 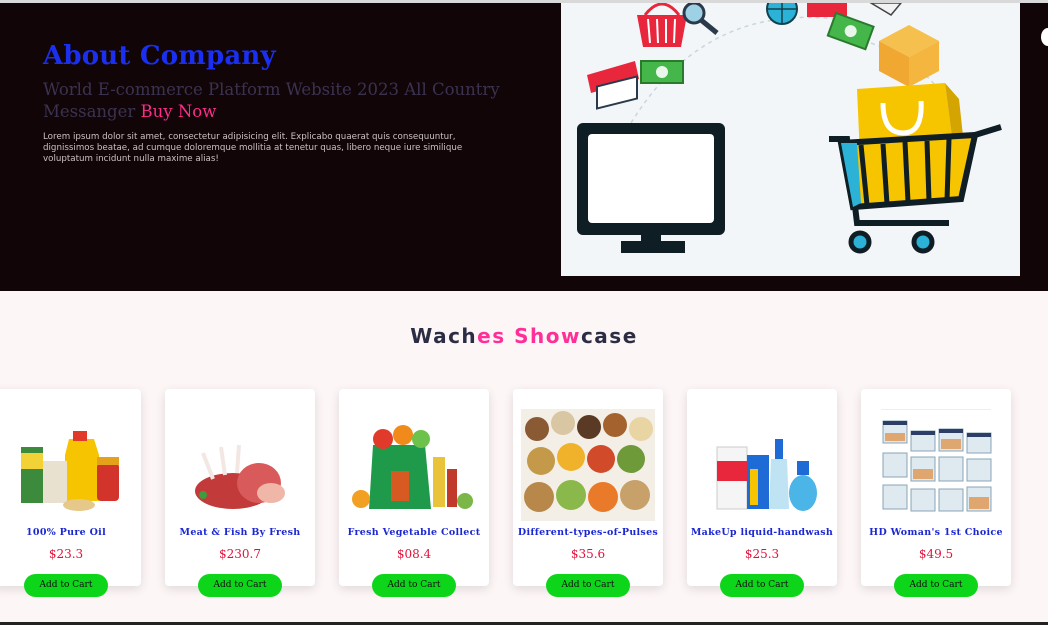 What do you see at coordinates (159, 56) in the screenshot?
I see `hero-title: About Company` at bounding box center [159, 56].